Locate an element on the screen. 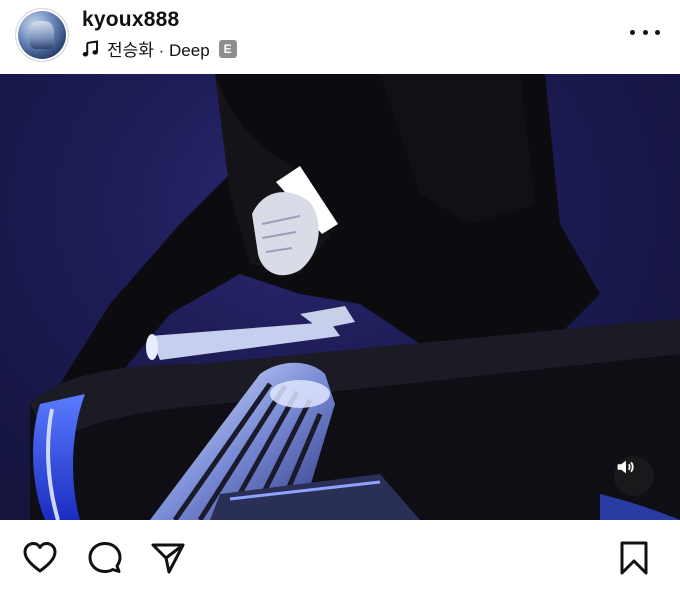 This screenshot has width=680, height=592. heart-icon is located at coordinates (40, 557).